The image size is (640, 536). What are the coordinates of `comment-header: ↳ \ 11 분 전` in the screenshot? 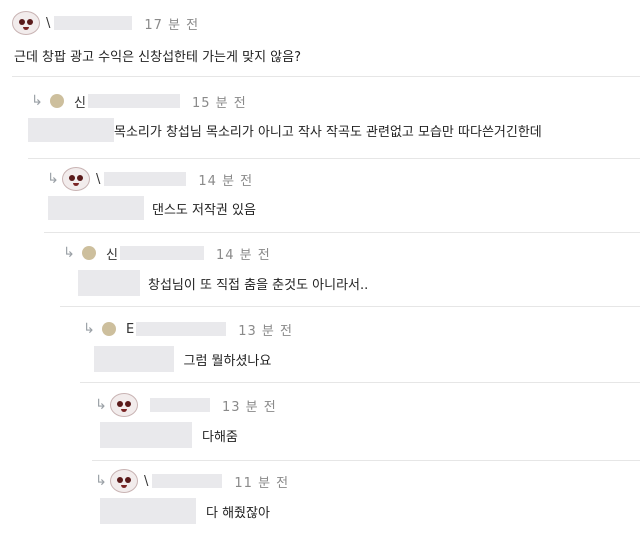 It's located at (190, 481).